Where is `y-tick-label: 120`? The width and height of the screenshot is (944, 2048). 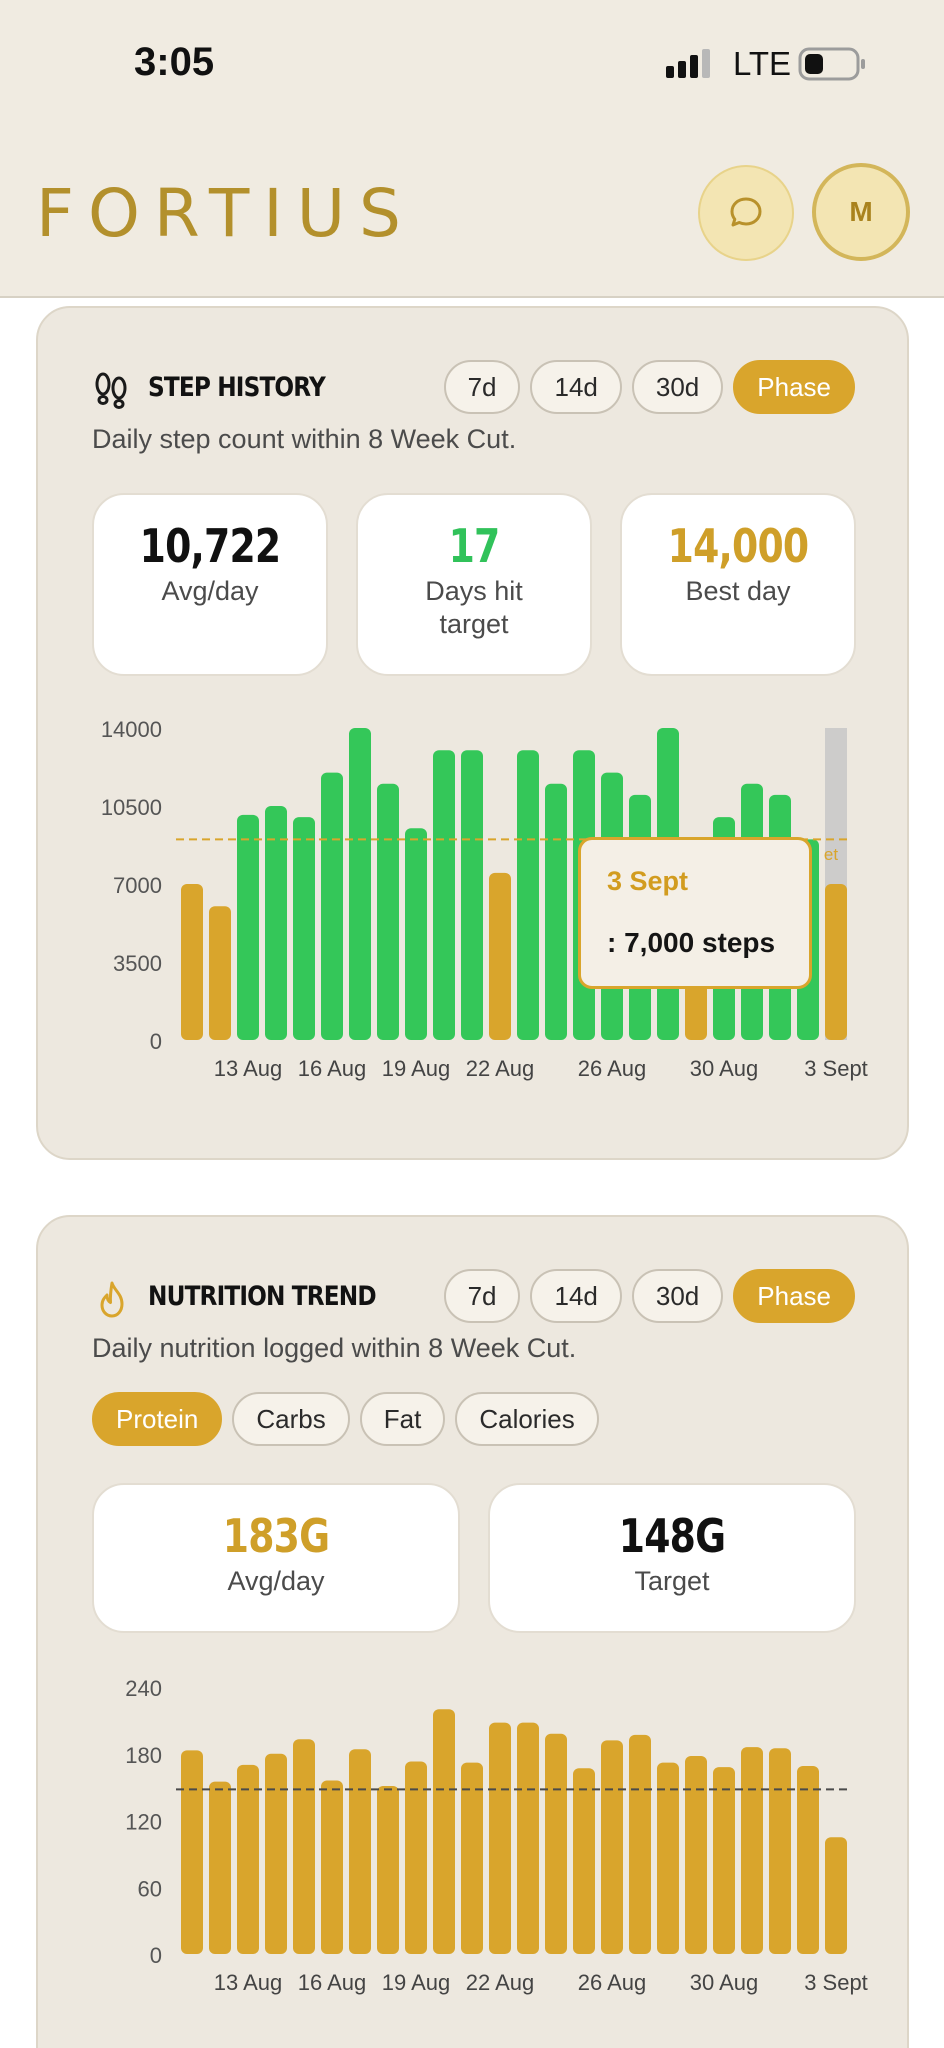 y-tick-label: 120 is located at coordinates (143, 1822).